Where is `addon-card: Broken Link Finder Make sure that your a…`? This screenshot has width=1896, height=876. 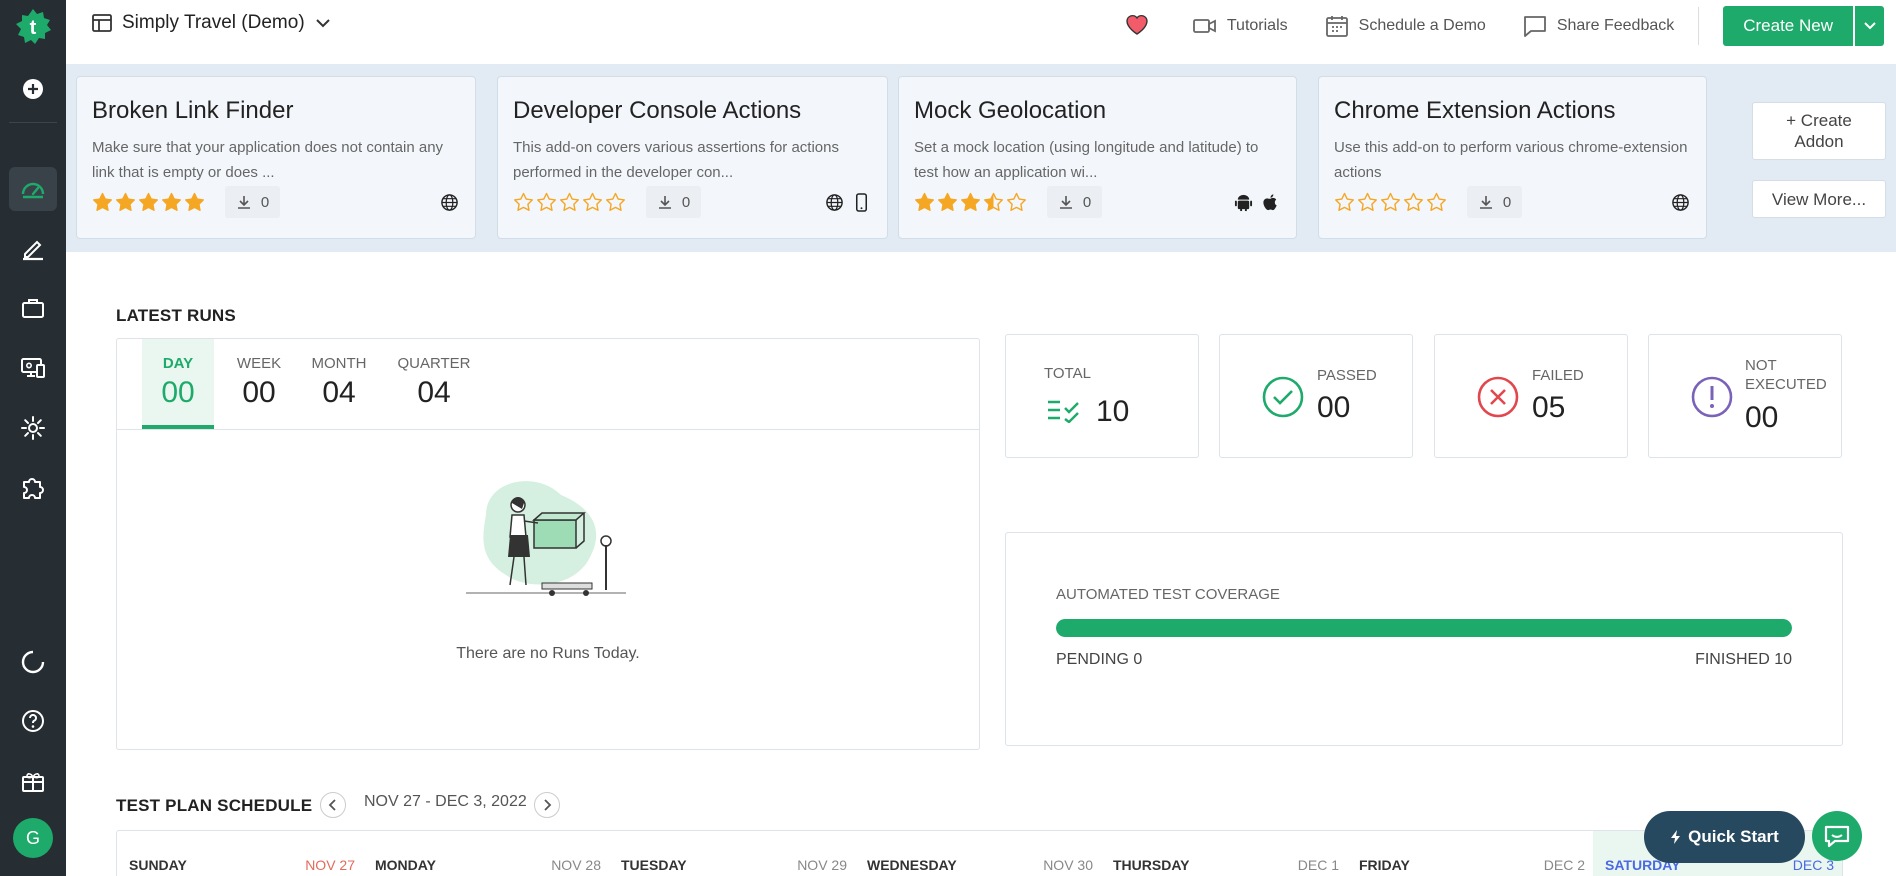
addon-card: Broken Link Finder Make sure that your a… is located at coordinates (276, 157).